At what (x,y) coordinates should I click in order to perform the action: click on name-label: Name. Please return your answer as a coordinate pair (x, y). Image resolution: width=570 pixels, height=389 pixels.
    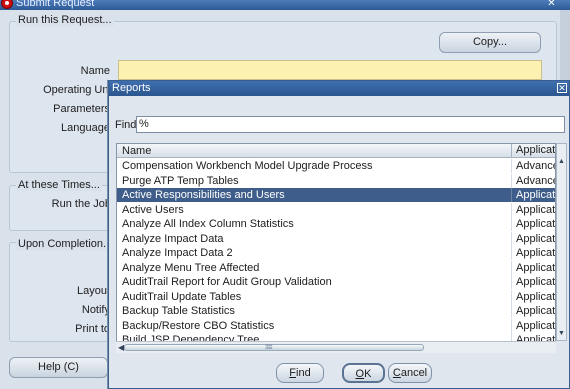
    Looking at the image, I should click on (95, 71).